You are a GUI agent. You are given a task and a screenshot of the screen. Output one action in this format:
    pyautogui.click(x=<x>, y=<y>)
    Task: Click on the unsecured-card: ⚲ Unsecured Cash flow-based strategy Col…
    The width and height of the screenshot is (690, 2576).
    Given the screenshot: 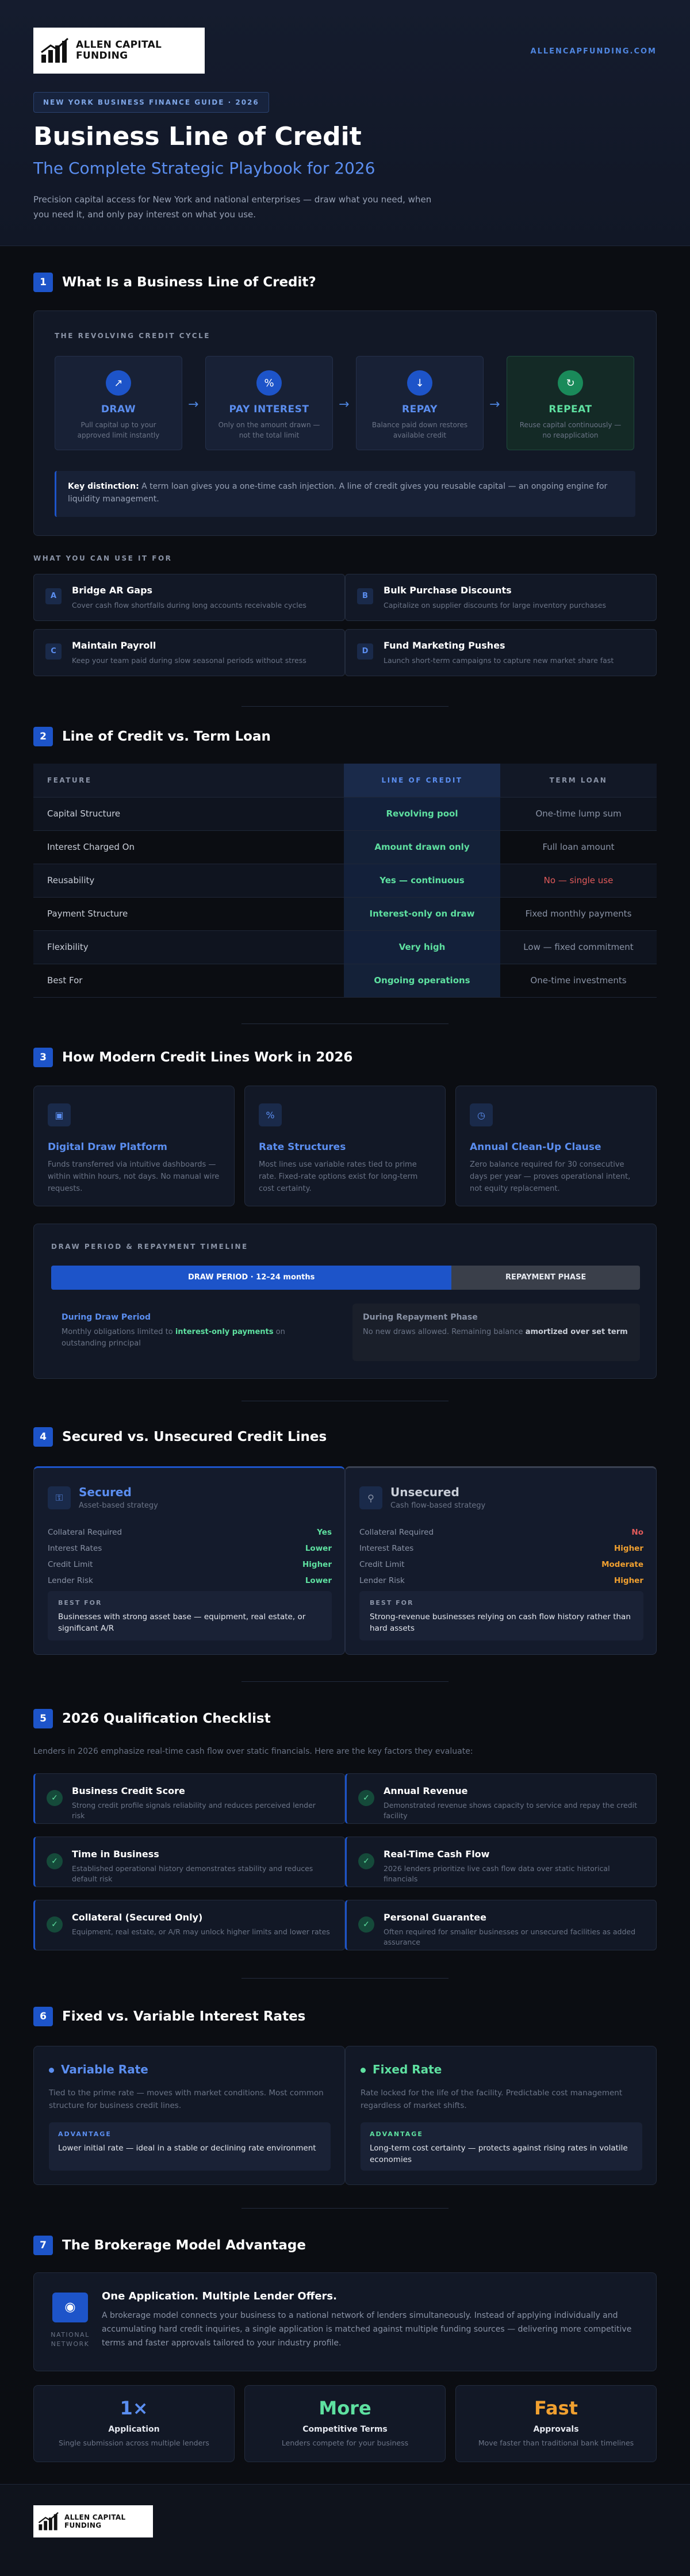 What is the action you would take?
    pyautogui.click(x=501, y=1560)
    